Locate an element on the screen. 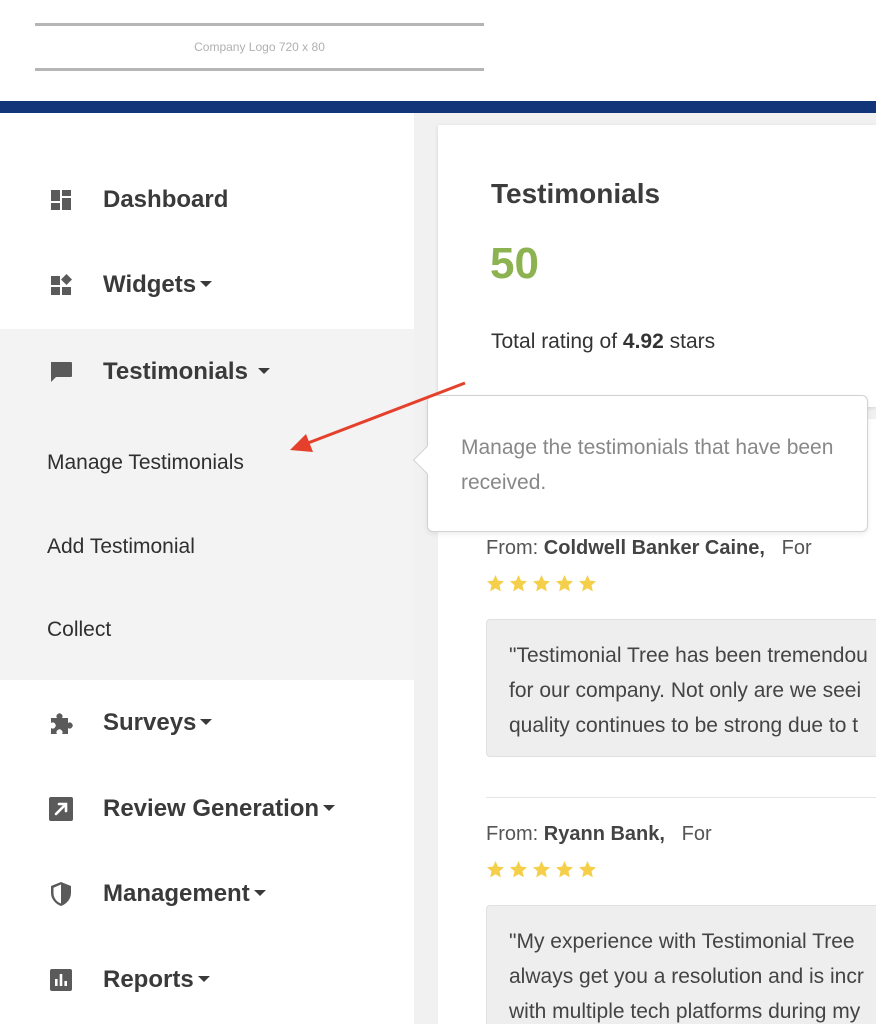 The width and height of the screenshot is (876, 1024). sidebar-item-label: Widgets is located at coordinates (158, 285).